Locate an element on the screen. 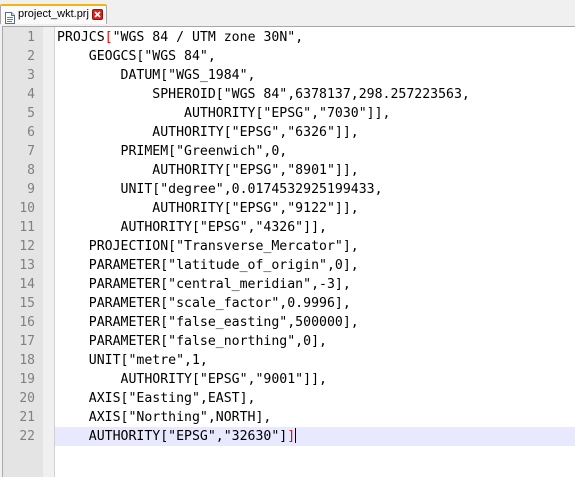 The image size is (575, 477). code-line: PRIMEM["Greenwich",0, is located at coordinates (315, 151).